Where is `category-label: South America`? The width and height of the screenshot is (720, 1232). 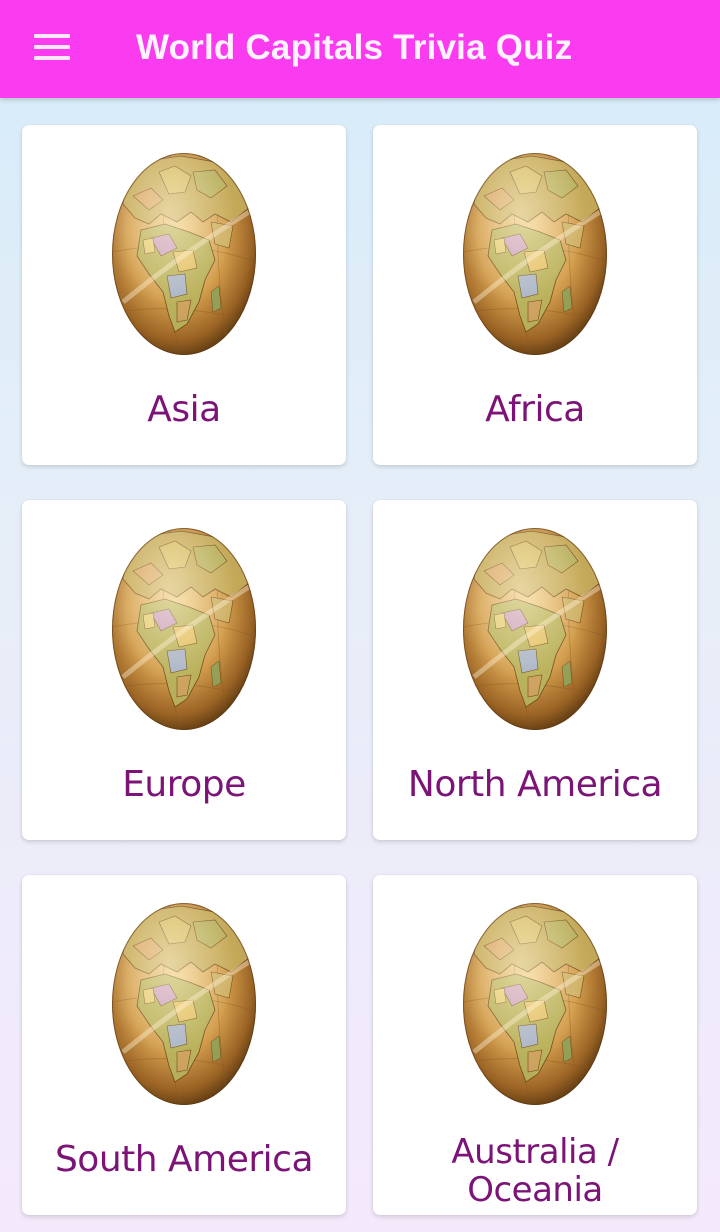
category-label: South America is located at coordinates (184, 1159).